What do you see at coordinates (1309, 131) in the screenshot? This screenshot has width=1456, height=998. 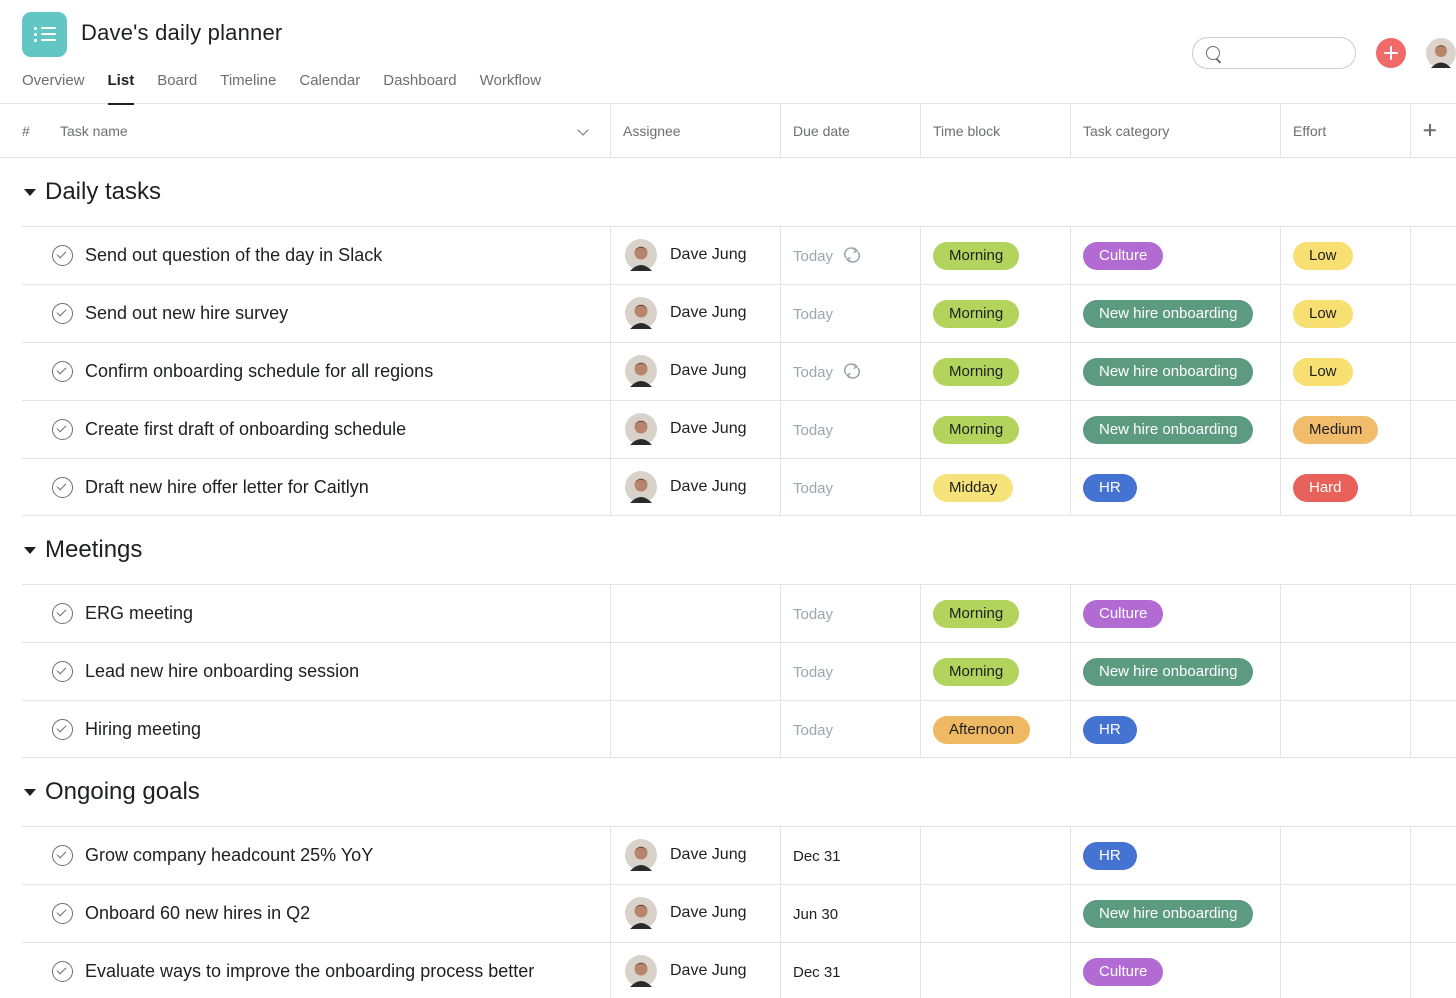 I see `column-effort: Effort` at bounding box center [1309, 131].